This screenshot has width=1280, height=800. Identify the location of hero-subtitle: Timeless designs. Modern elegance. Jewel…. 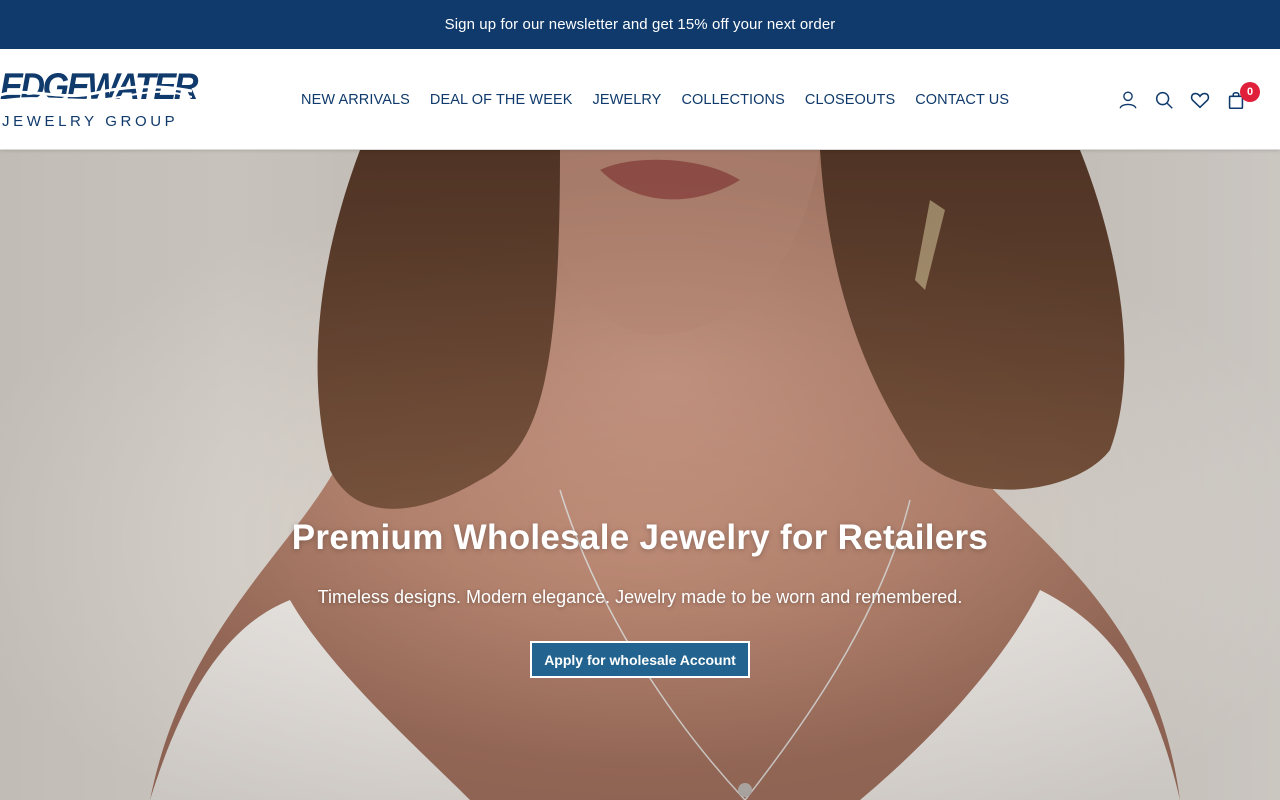
(640, 597).